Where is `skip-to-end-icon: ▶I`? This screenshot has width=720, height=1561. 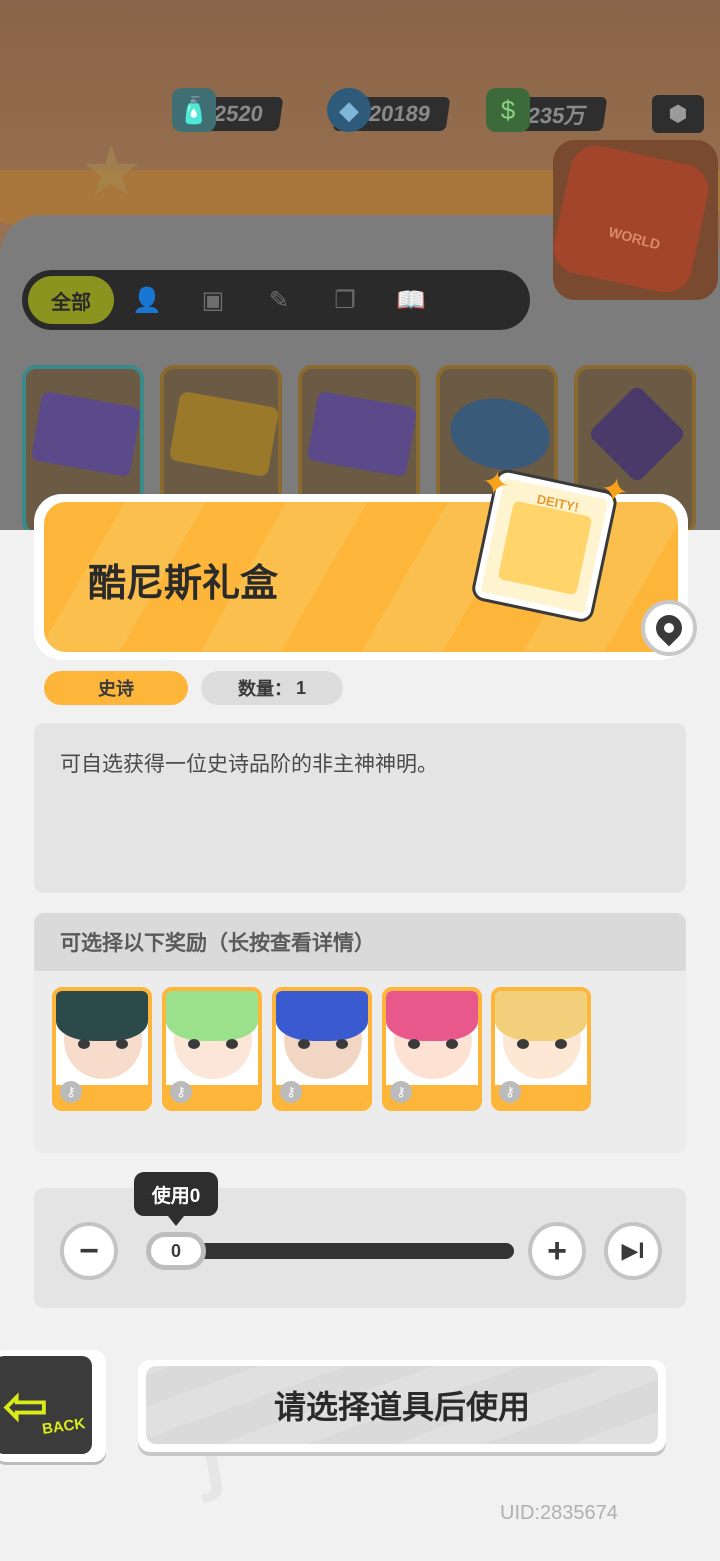
skip-to-end-icon: ▶I is located at coordinates (633, 1250).